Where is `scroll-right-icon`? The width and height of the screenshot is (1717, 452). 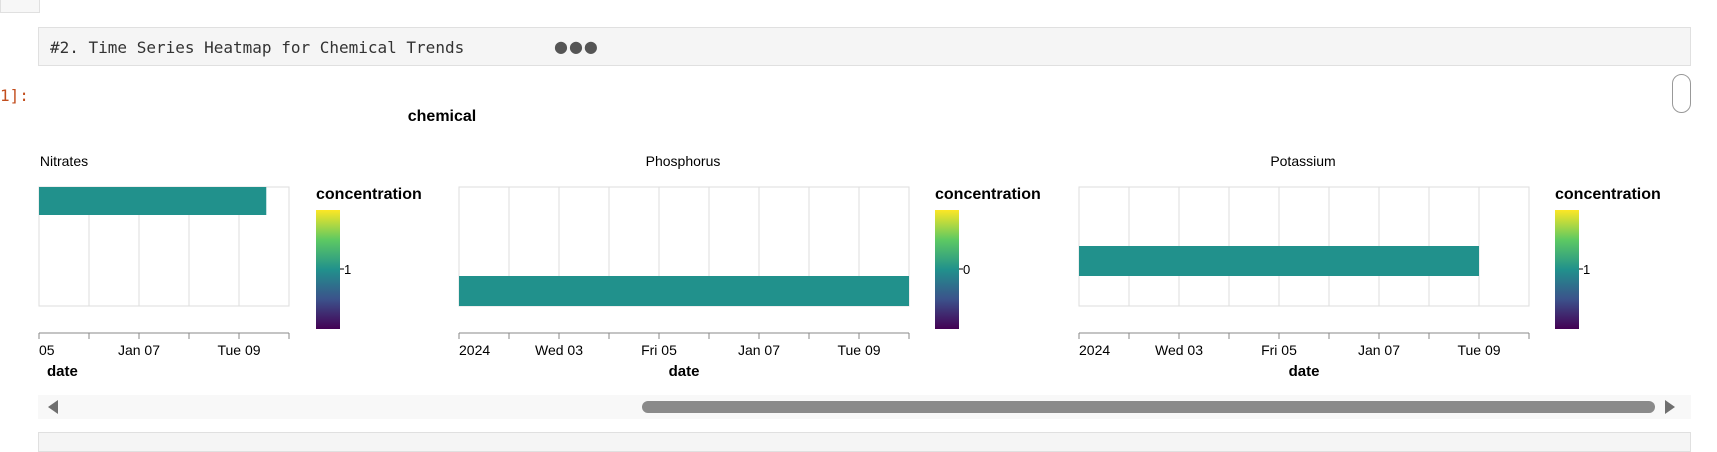
scroll-right-icon is located at coordinates (1670, 407).